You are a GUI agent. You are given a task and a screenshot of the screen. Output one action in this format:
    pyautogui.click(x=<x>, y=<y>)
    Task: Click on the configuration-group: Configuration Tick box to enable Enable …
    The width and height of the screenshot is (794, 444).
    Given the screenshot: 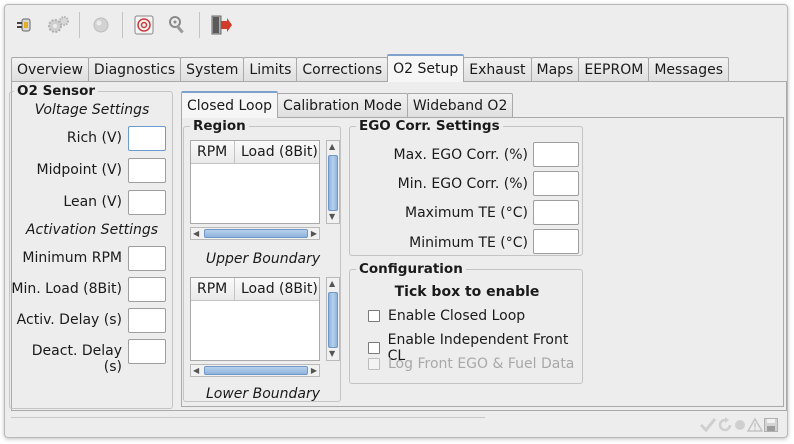 What is the action you would take?
    pyautogui.click(x=466, y=322)
    